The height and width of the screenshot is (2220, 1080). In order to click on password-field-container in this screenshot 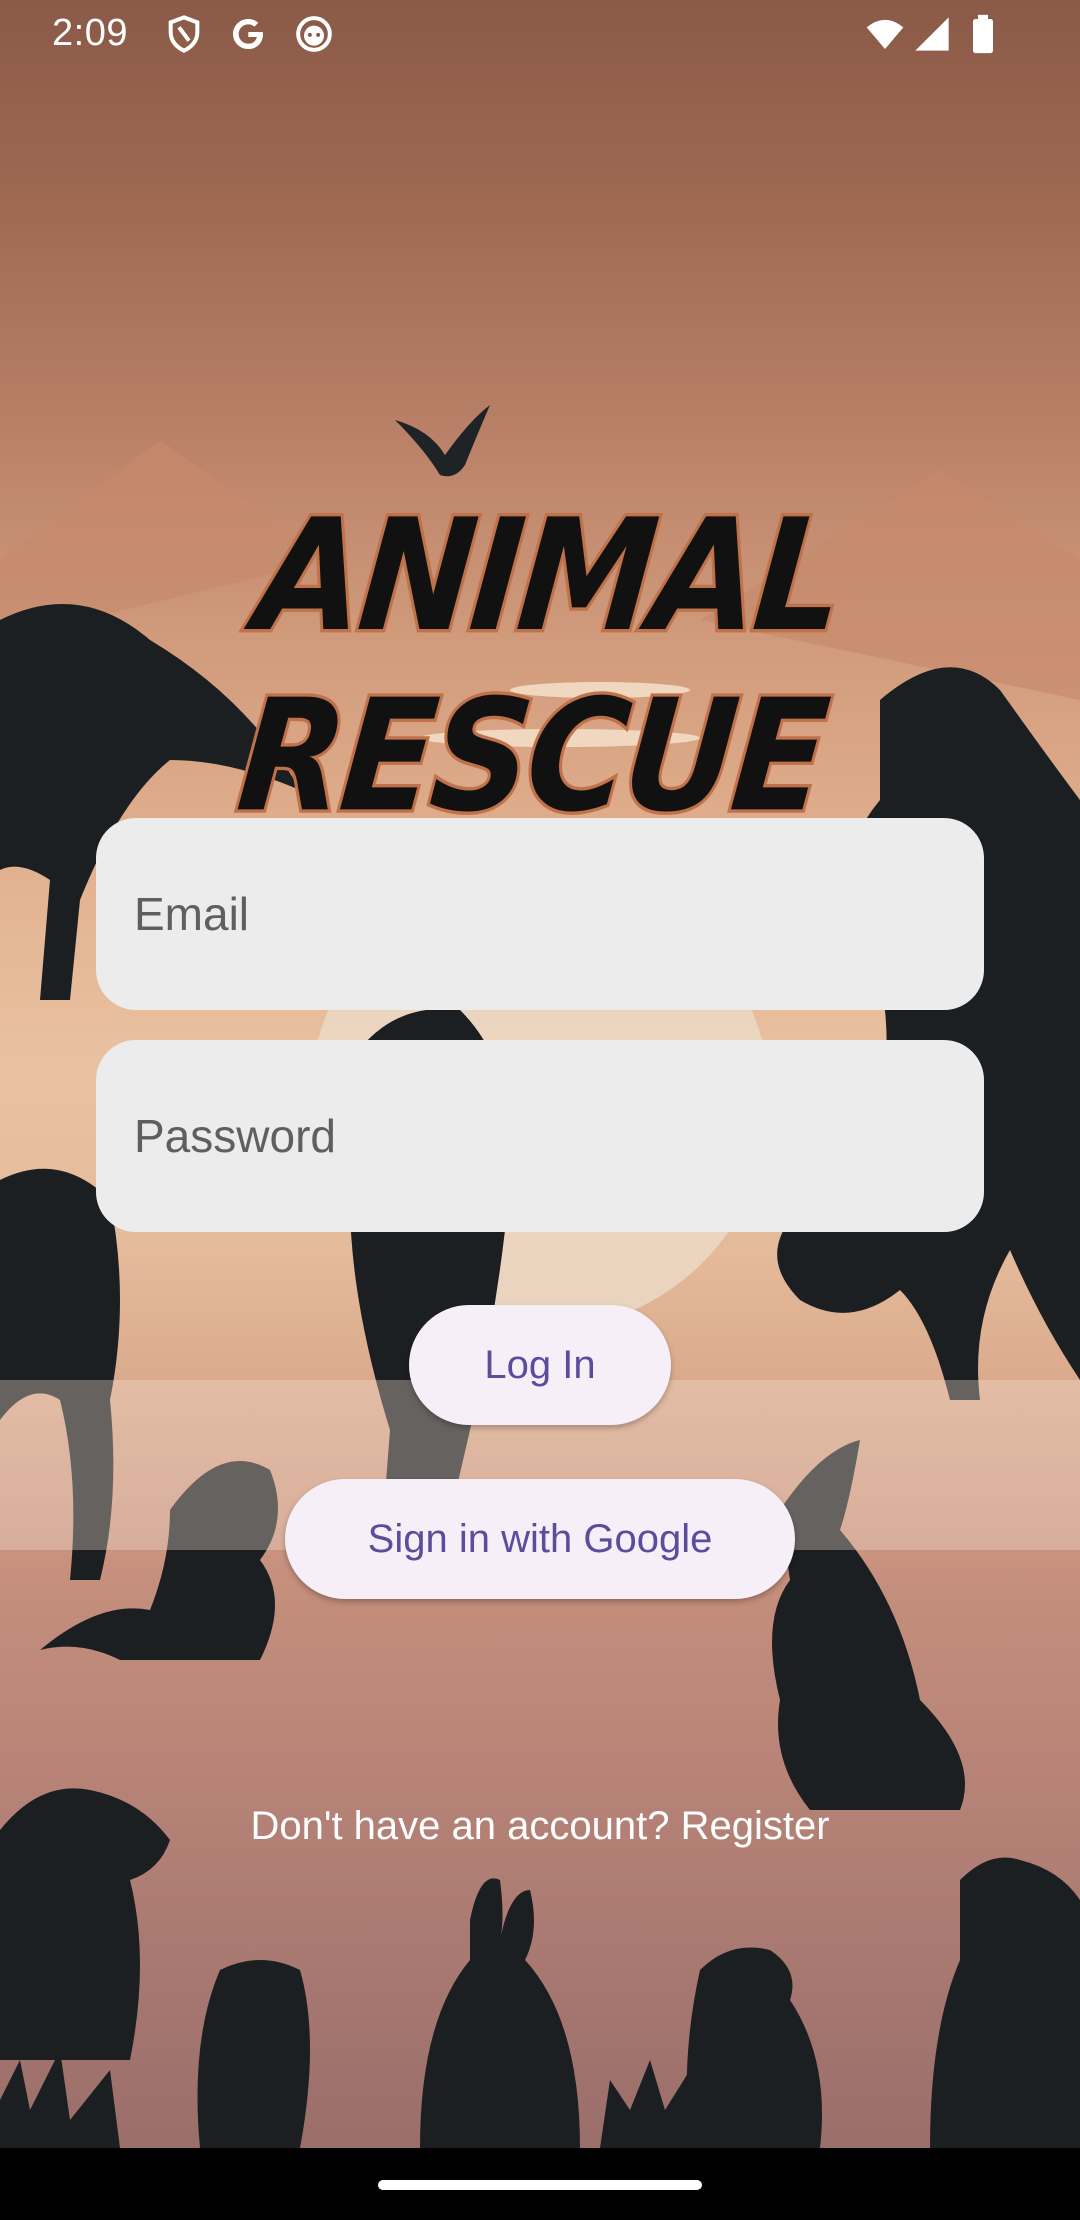, I will do `click(540, 1136)`.